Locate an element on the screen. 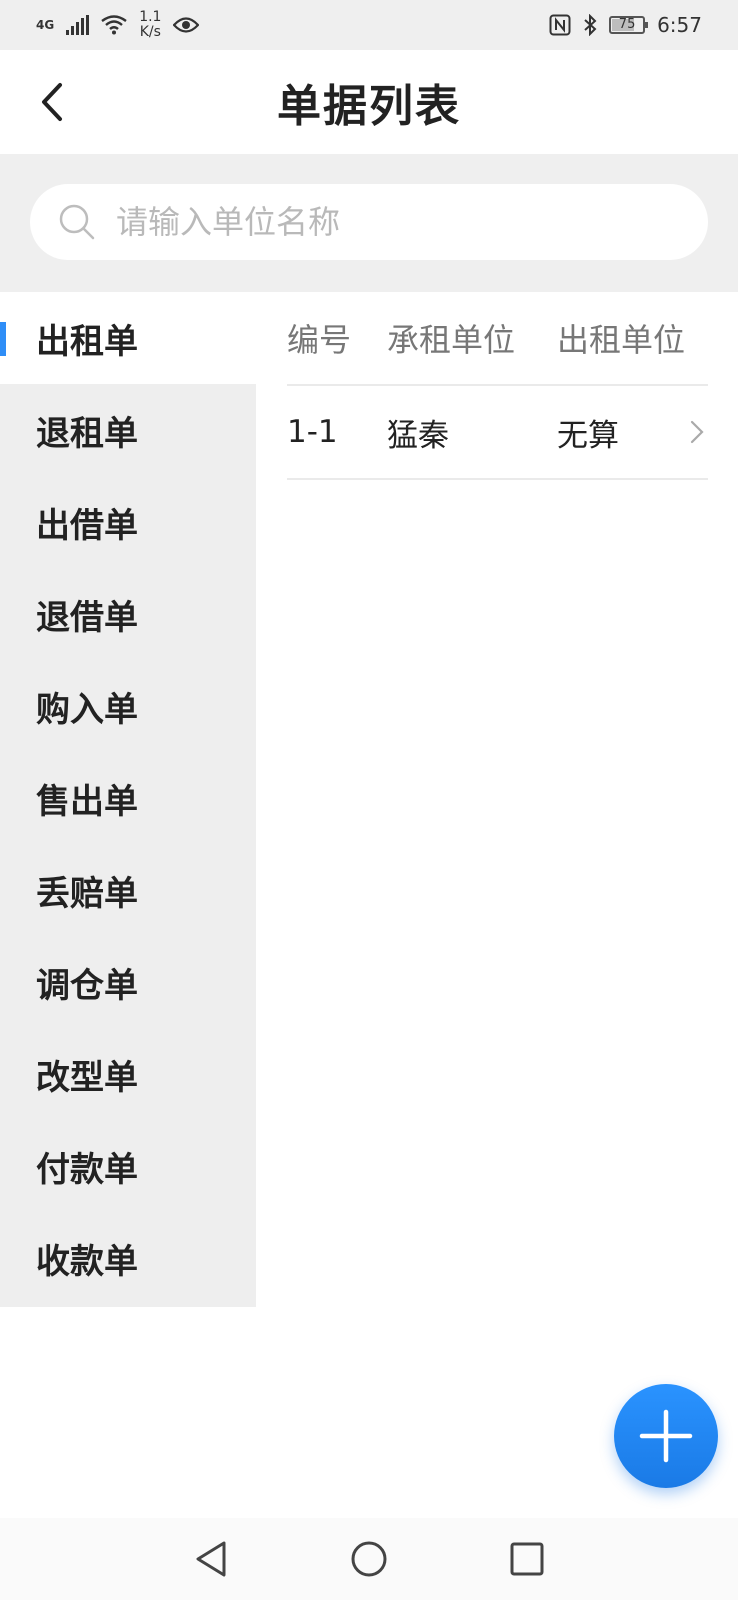  sidebar-item-label: 出借单 is located at coordinates (87, 525).